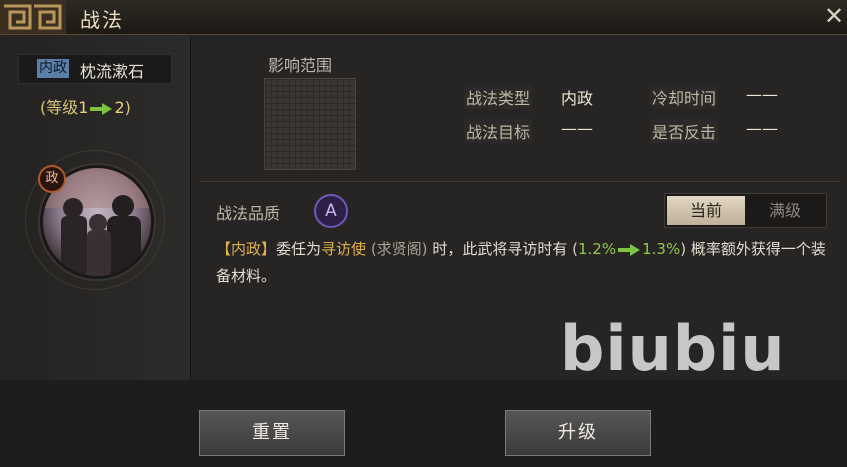 This screenshot has width=847, height=467. Describe the element at coordinates (520, 181) in the screenshot. I see `section-divider` at that location.